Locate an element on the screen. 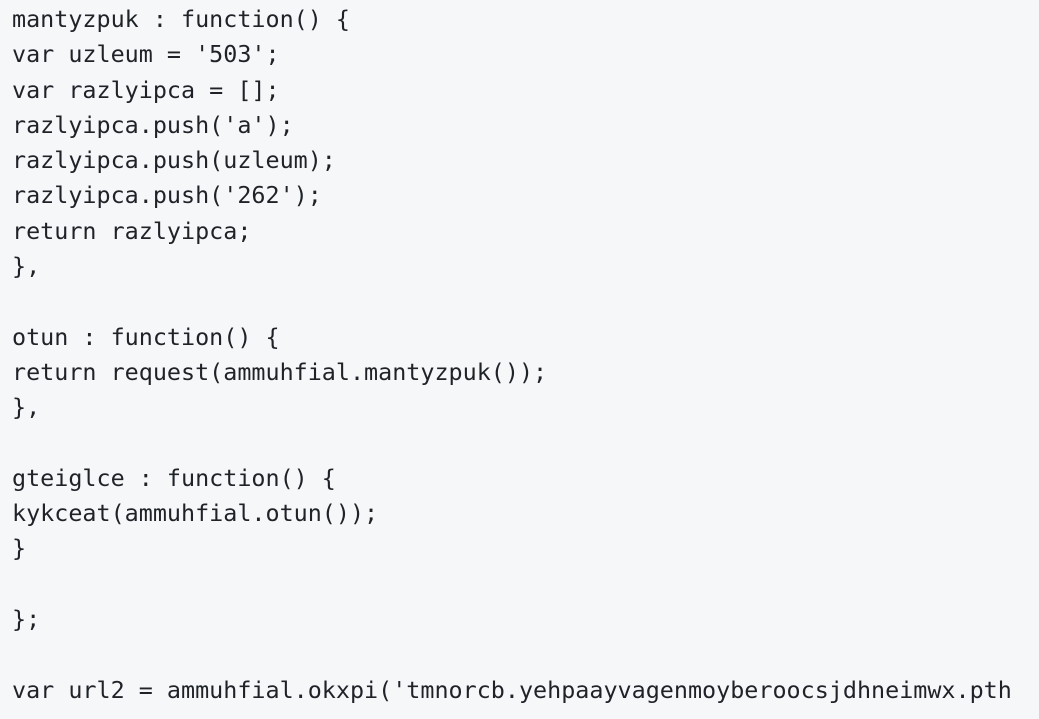 This screenshot has width=1039, height=719. code-line: return request(ammuhfial.mantyzpuk()); is located at coordinates (280, 371).